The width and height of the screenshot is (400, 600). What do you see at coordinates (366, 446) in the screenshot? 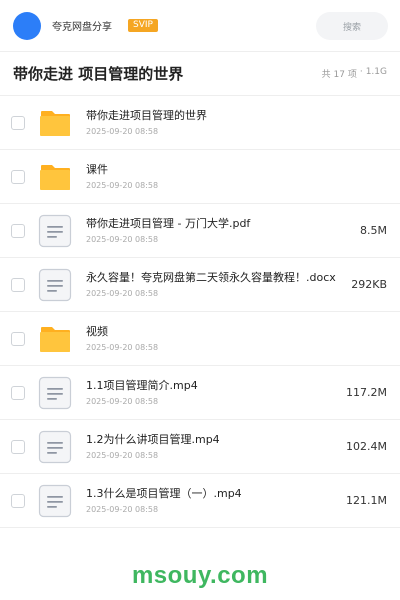
I see `file-size: 102.4M` at bounding box center [366, 446].